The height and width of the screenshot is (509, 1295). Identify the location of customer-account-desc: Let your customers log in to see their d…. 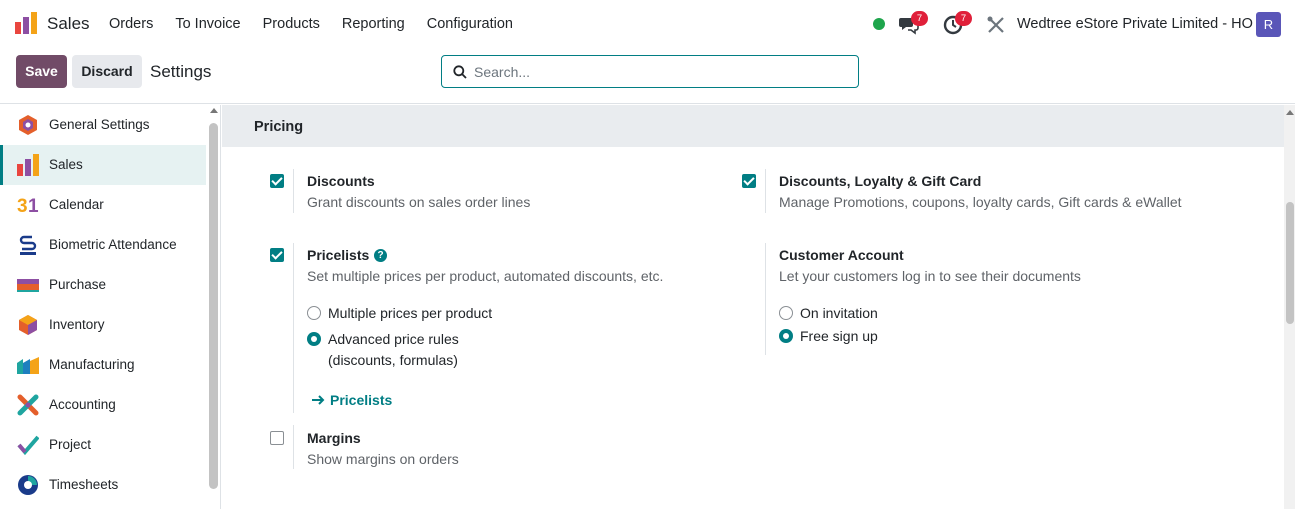
(930, 276).